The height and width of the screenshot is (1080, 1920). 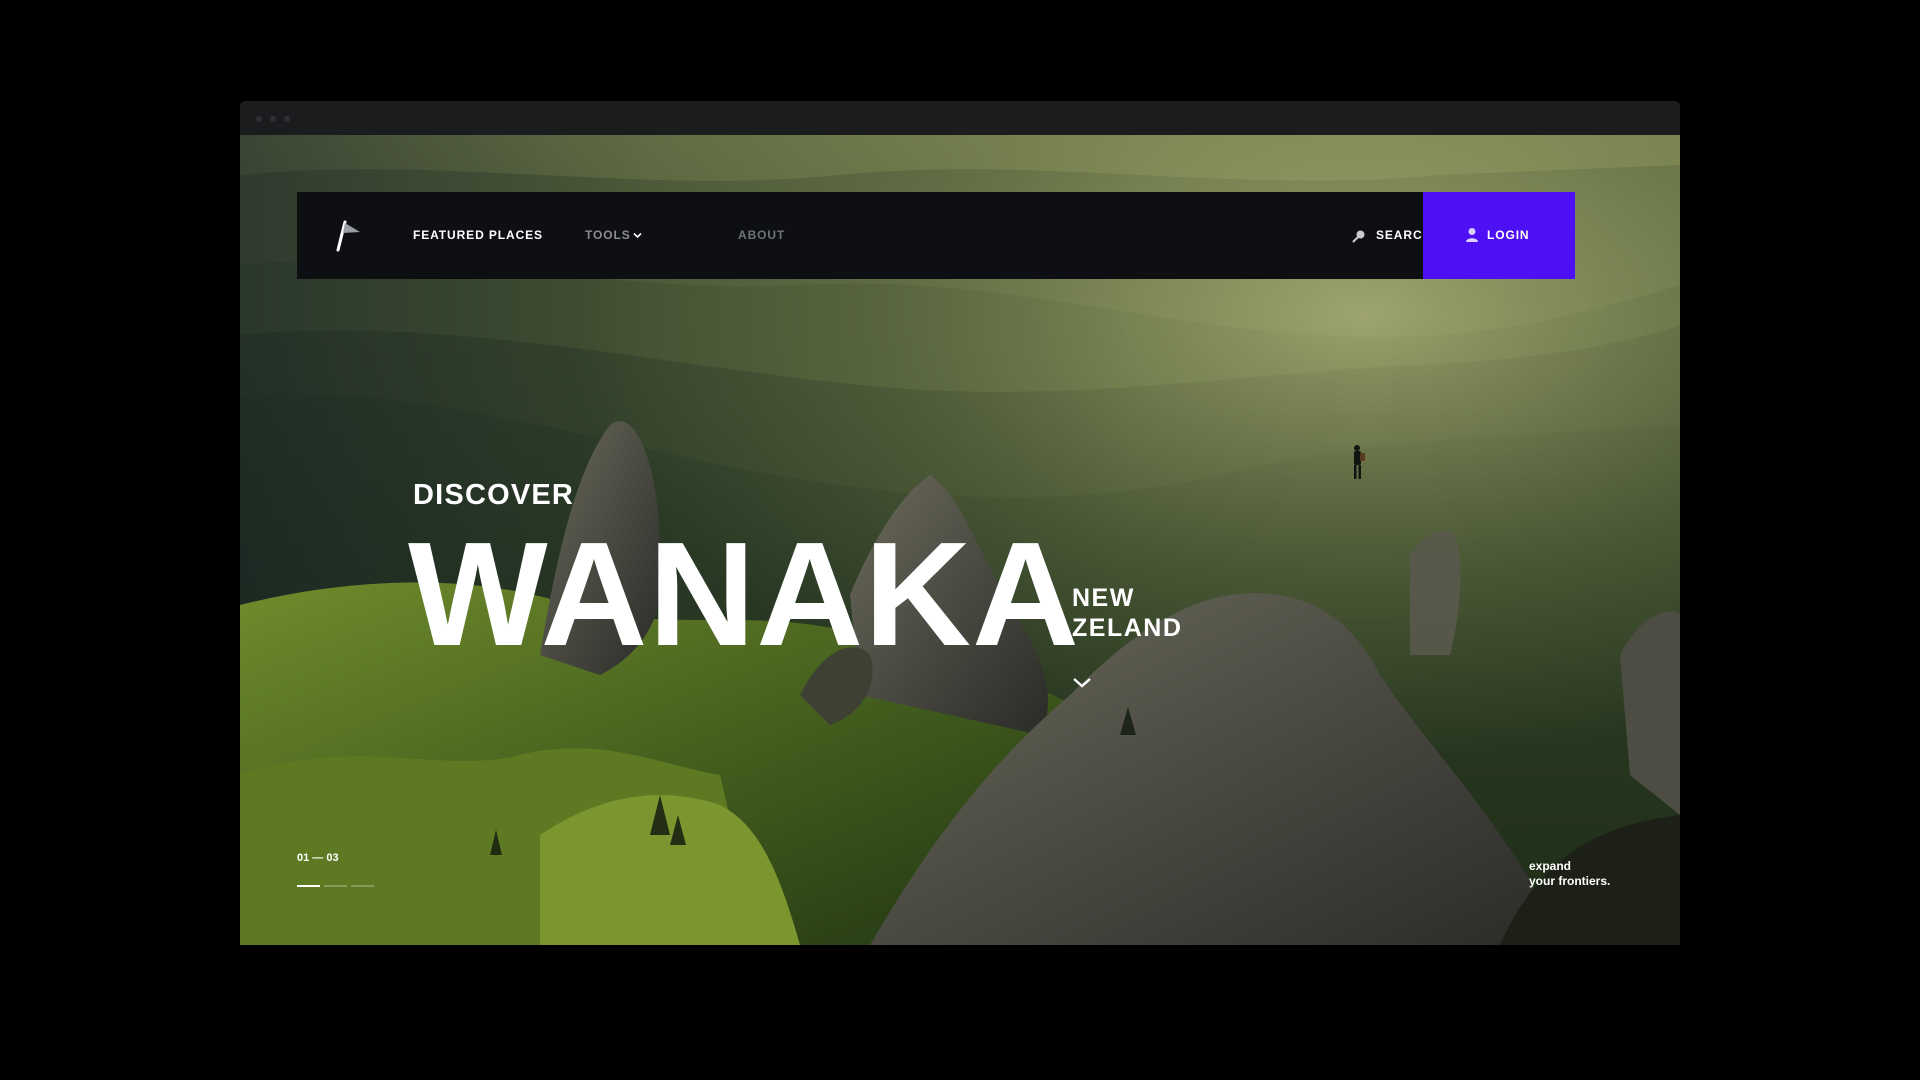 I want to click on nav-tools-dropdown: TOOLS, so click(x=613, y=235).